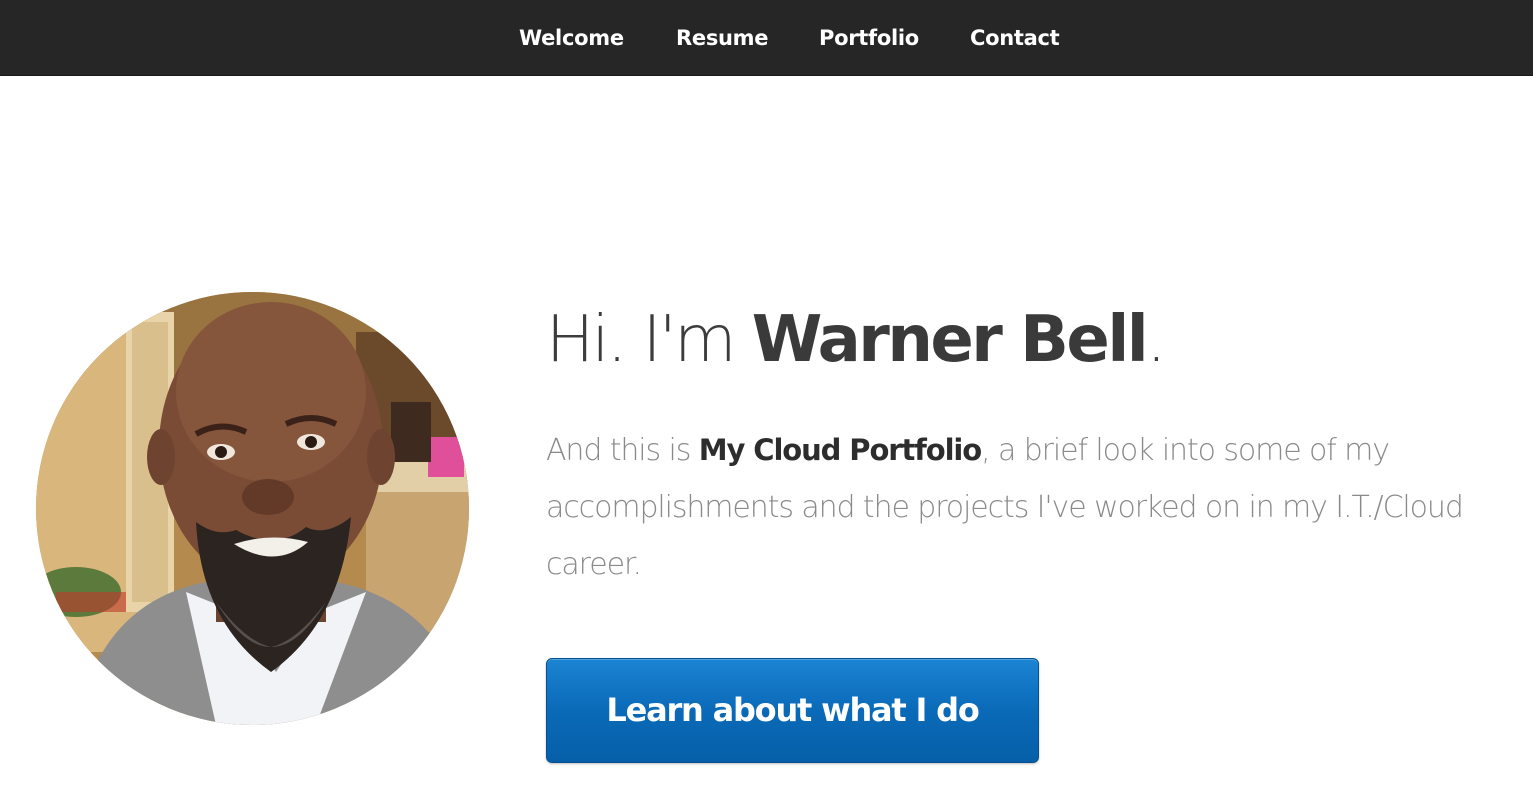 The height and width of the screenshot is (796, 1533). Describe the element at coordinates (1015, 38) in the screenshot. I see `nav-contact: Contact` at that location.